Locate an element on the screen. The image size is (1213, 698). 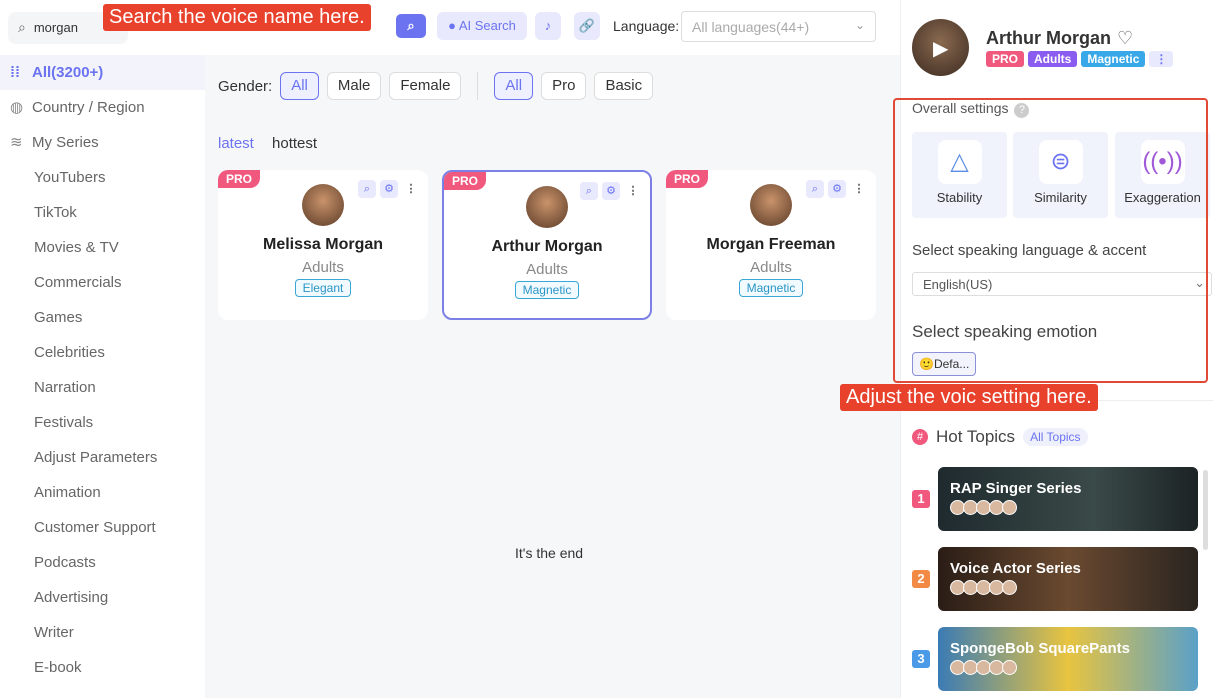
sidebar-item: Narration is located at coordinates (102, 387).